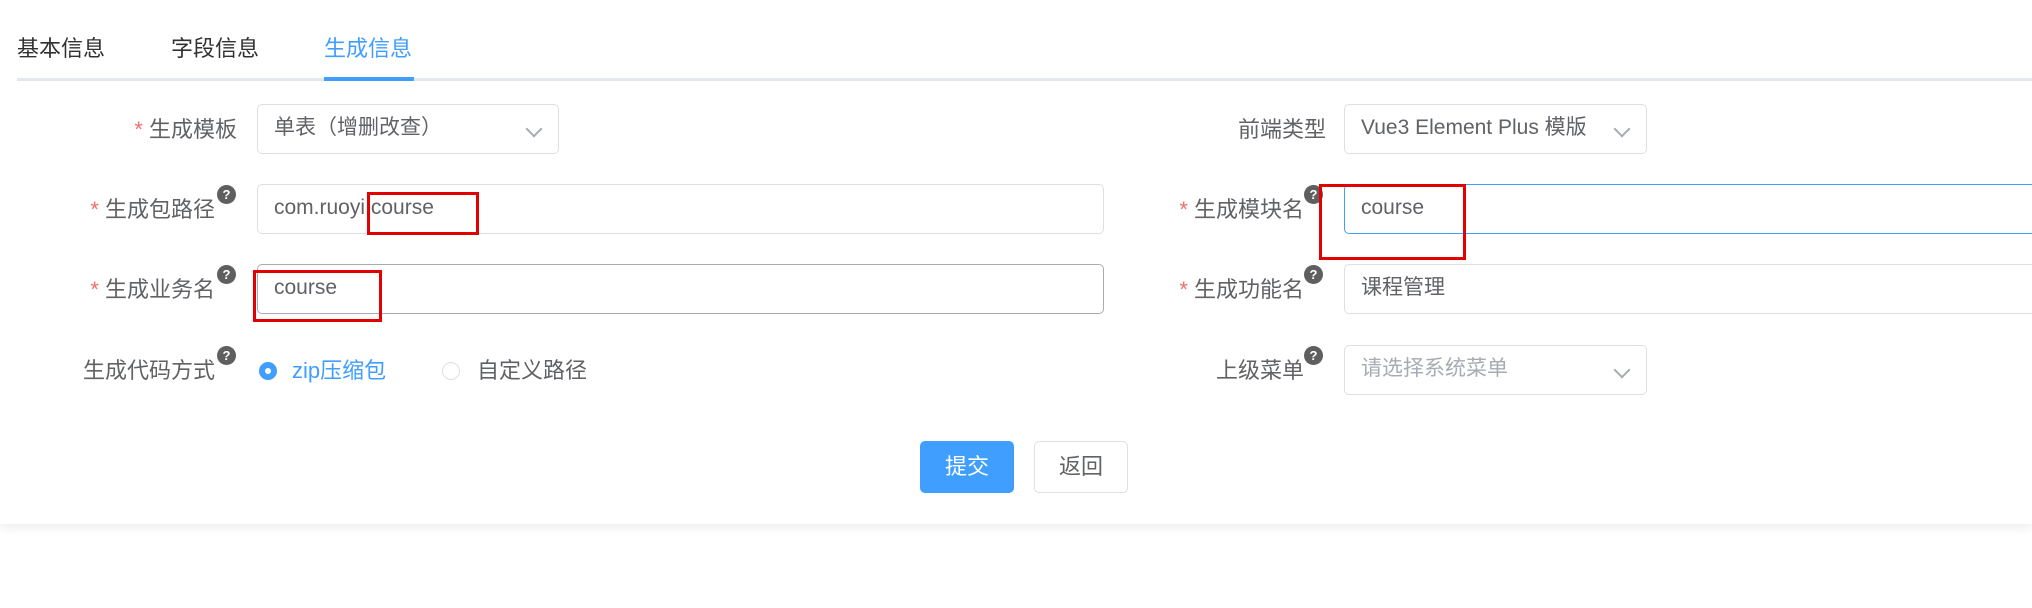 This screenshot has height=608, width=2032. I want to click on gen-type-option-zip: zip压缩包, so click(339, 371).